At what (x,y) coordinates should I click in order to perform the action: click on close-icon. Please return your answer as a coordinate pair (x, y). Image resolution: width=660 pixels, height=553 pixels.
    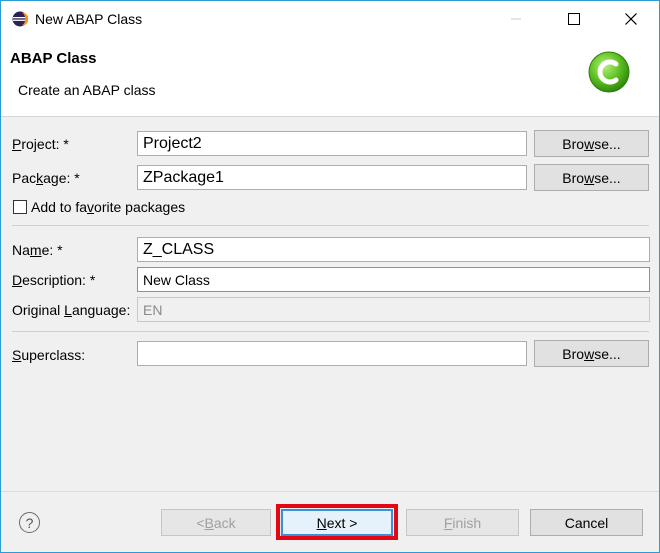
    Looking at the image, I should click on (631, 19).